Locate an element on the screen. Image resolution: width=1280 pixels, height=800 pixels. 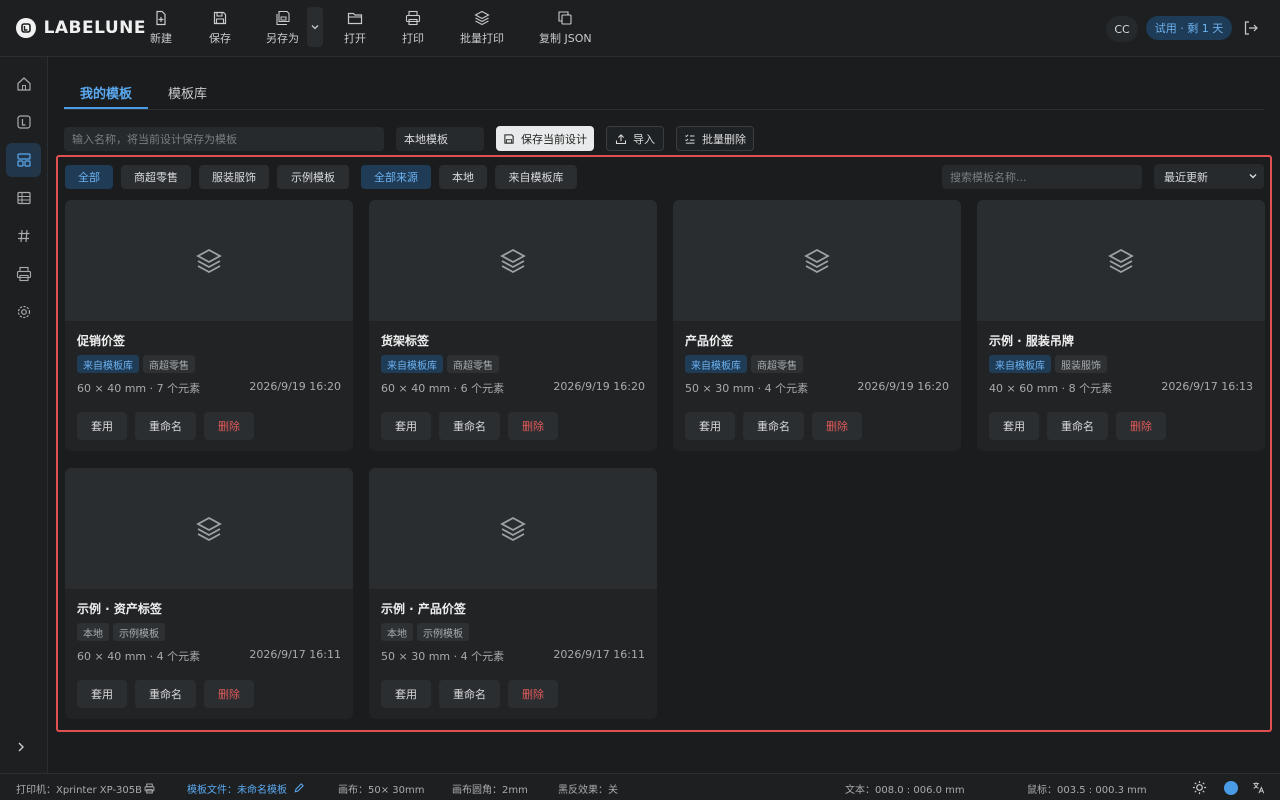
sun-icon is located at coordinates (1199, 787).